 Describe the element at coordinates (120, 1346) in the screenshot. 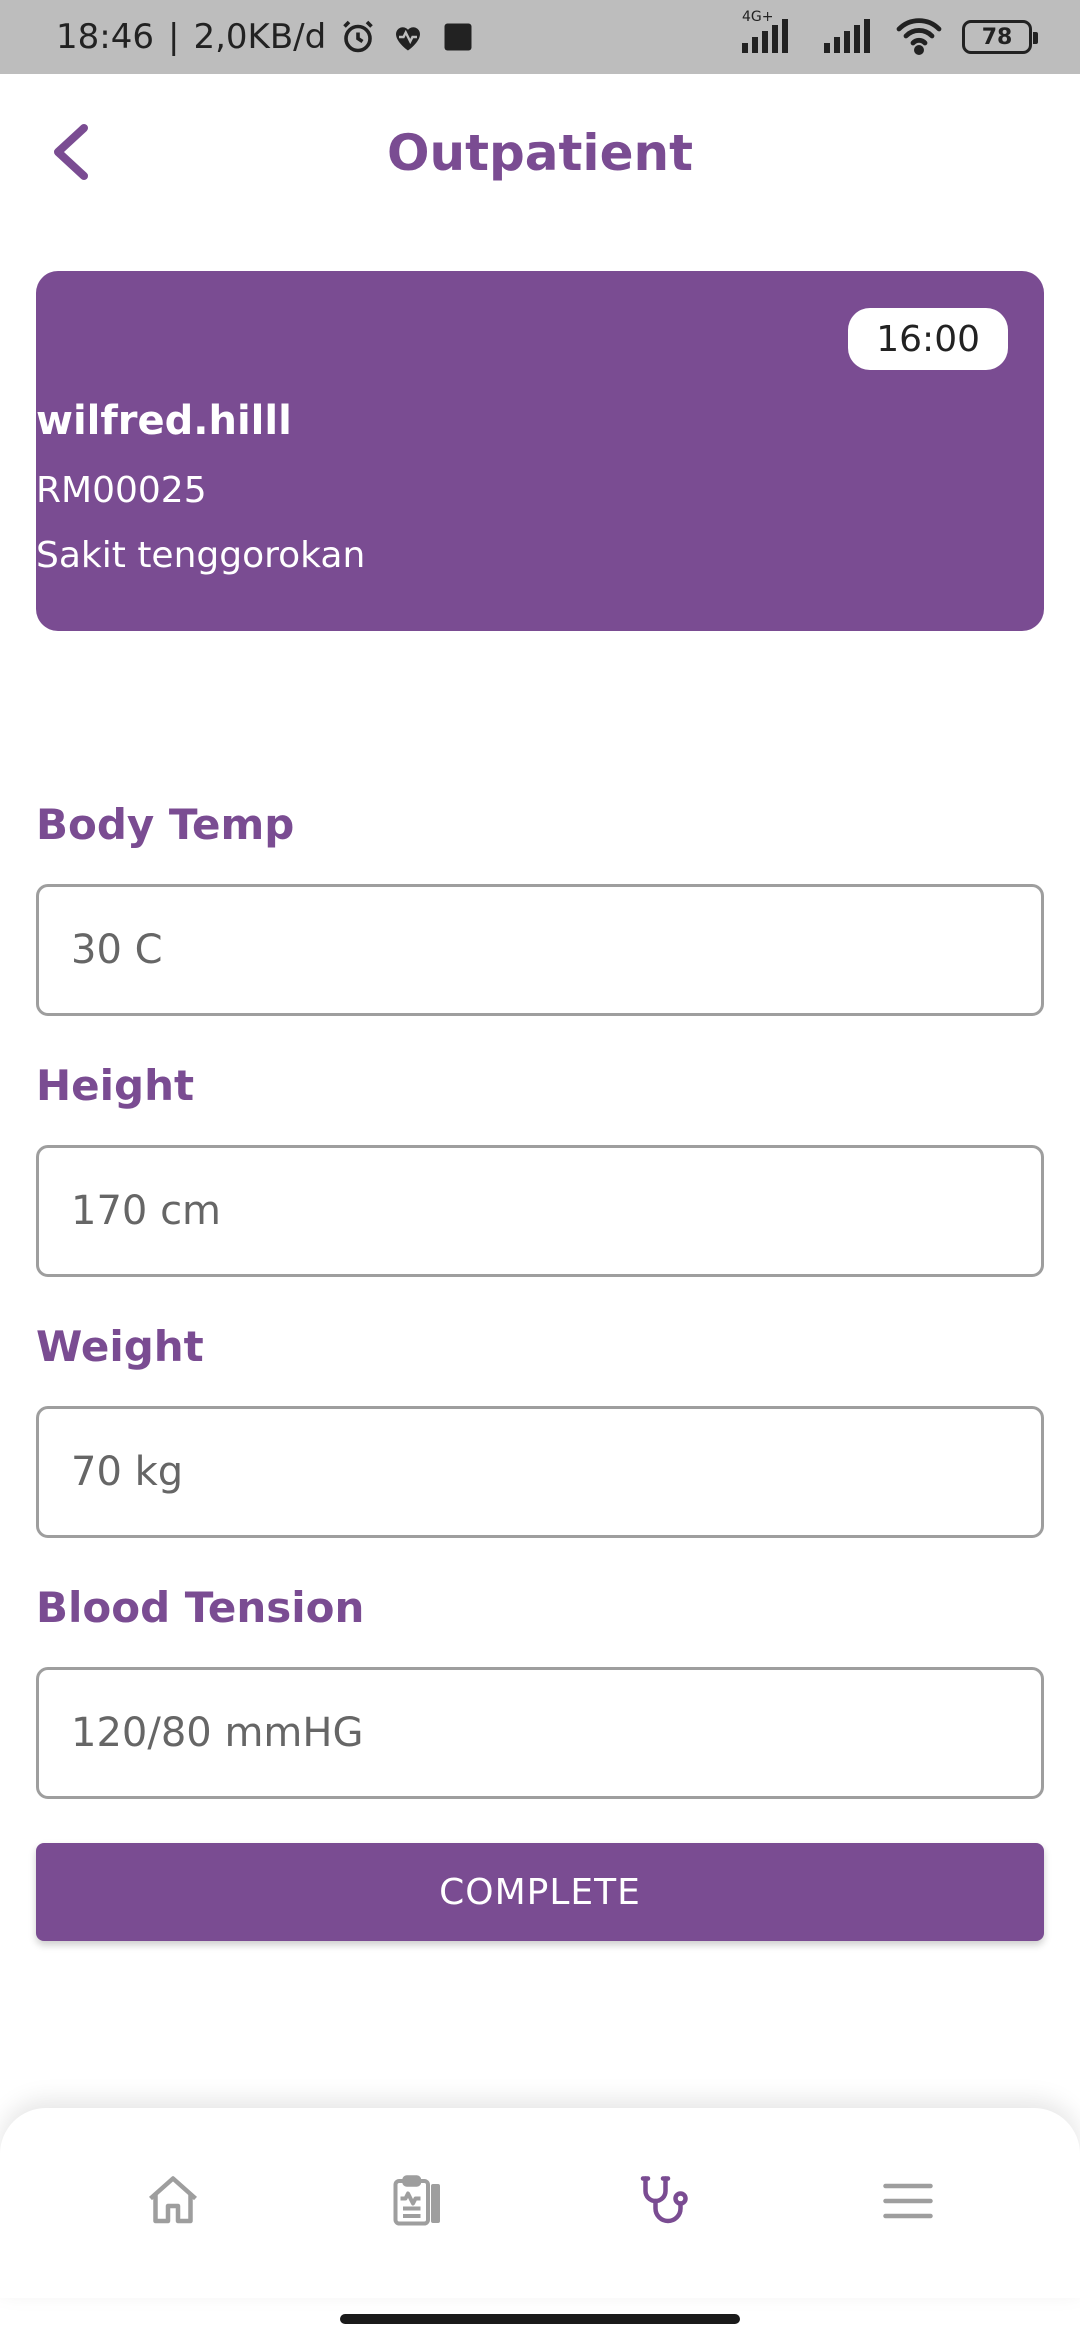

I see `weight-label: Weight` at that location.